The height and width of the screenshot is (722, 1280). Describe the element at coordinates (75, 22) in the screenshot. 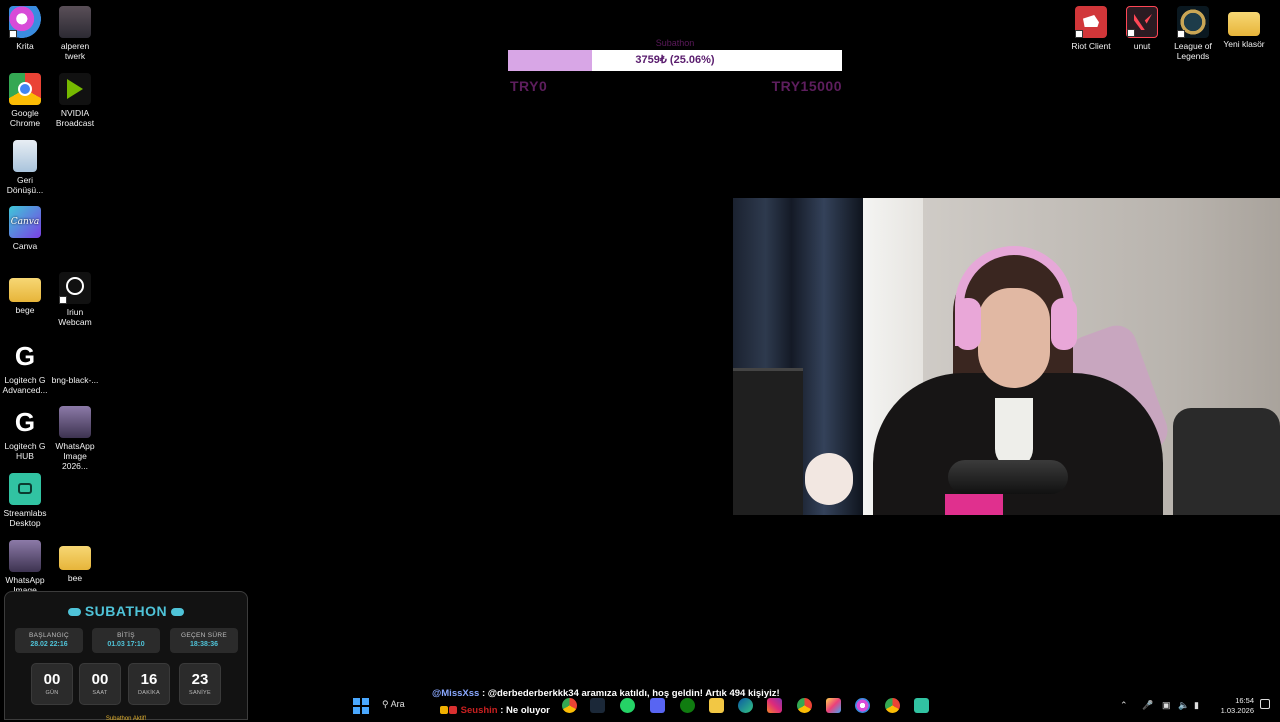

I see `video-thumbnail-icon` at that location.